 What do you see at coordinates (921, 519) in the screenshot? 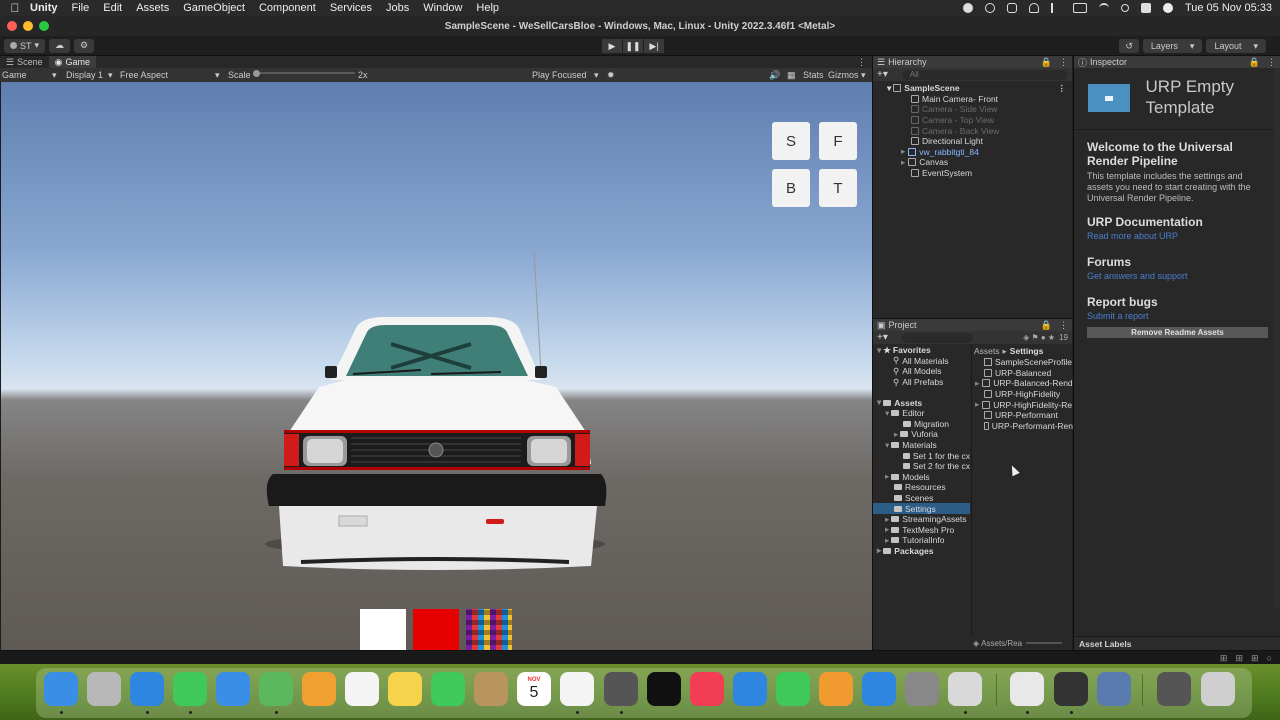
I see `folder-streamingassets: ▸ StreamingAssets` at bounding box center [921, 519].